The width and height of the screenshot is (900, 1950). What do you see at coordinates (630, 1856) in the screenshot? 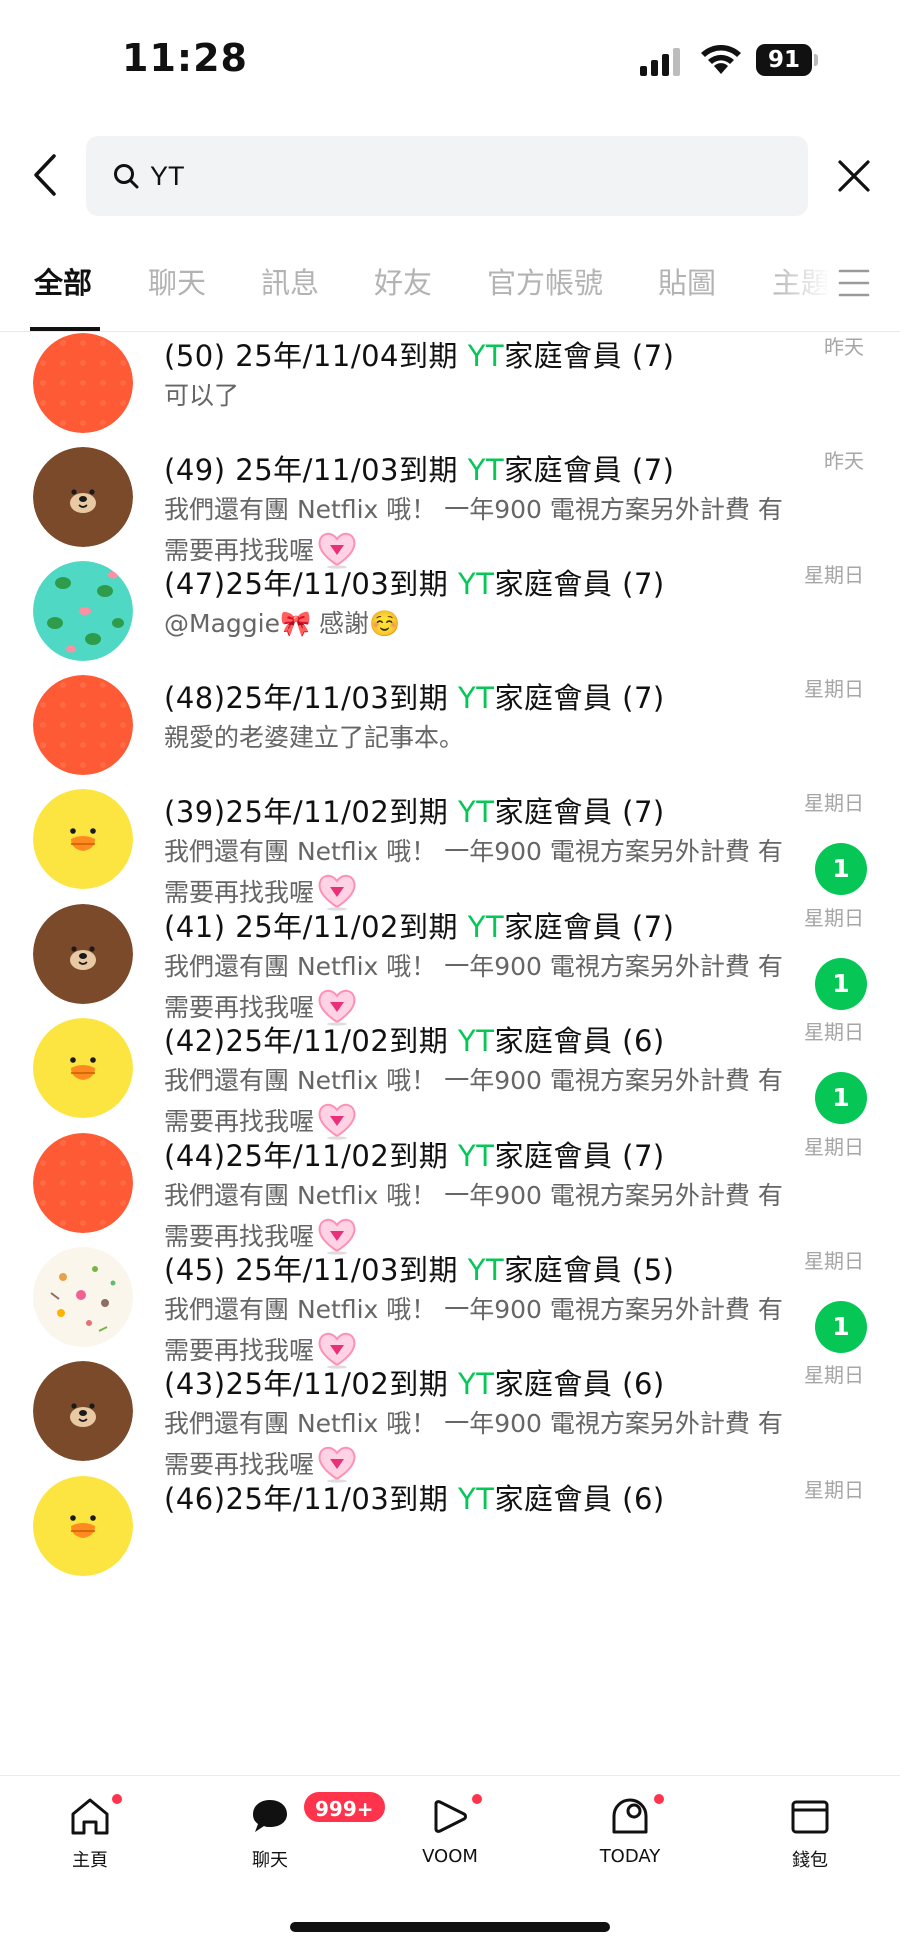
I see `nav-today-label: TODAY` at bounding box center [630, 1856].